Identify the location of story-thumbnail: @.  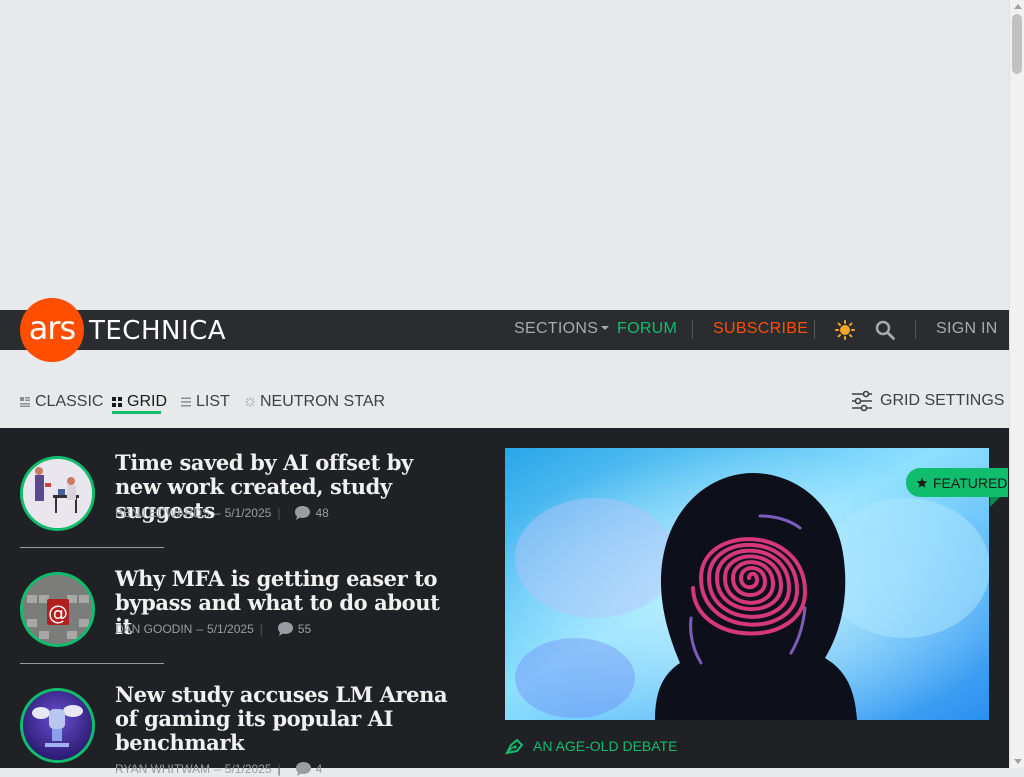
(57, 609).